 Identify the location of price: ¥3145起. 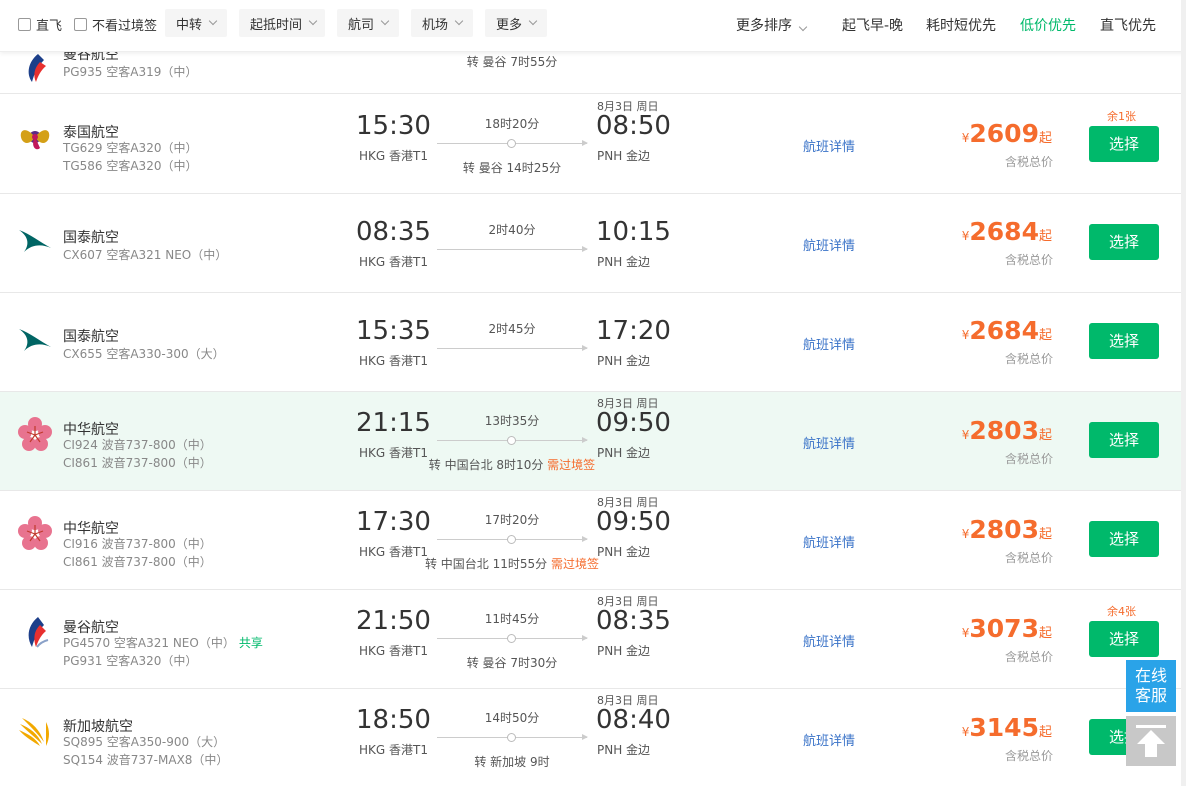
(1007, 727).